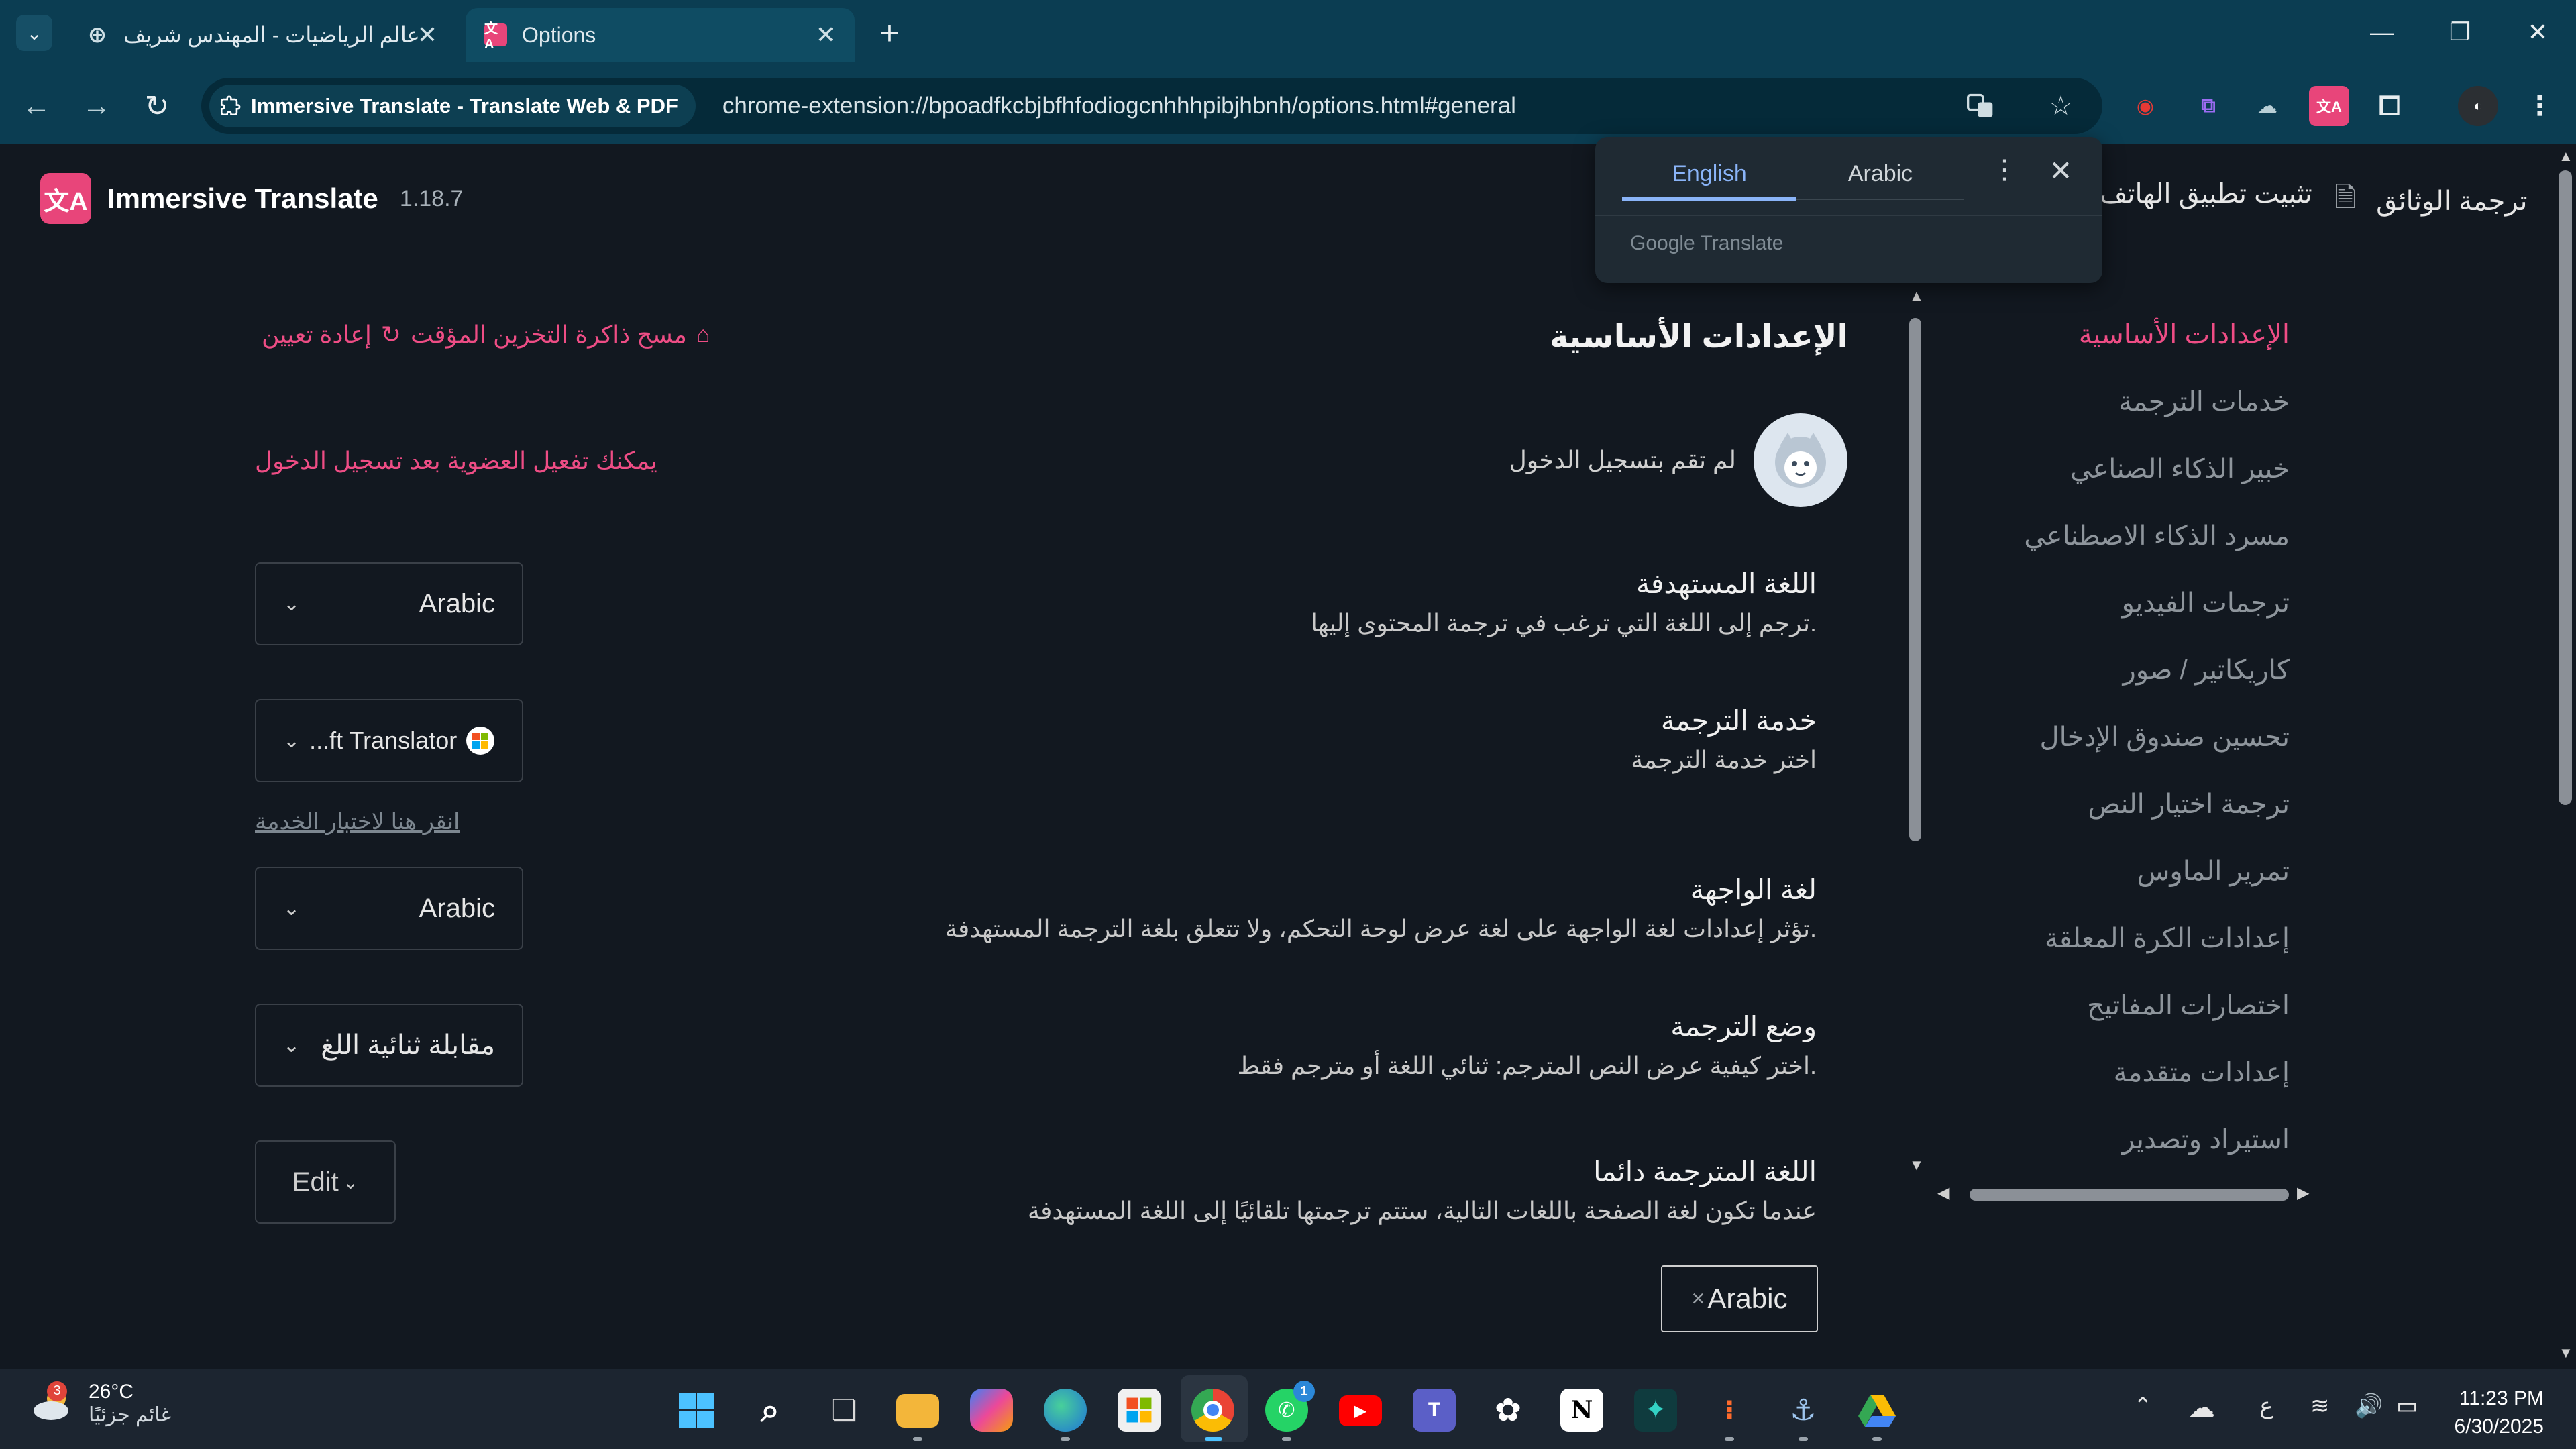 The height and width of the screenshot is (1449, 2576). What do you see at coordinates (325, 1182) in the screenshot?
I see `edit-dropdown-button: Edit ⌄` at bounding box center [325, 1182].